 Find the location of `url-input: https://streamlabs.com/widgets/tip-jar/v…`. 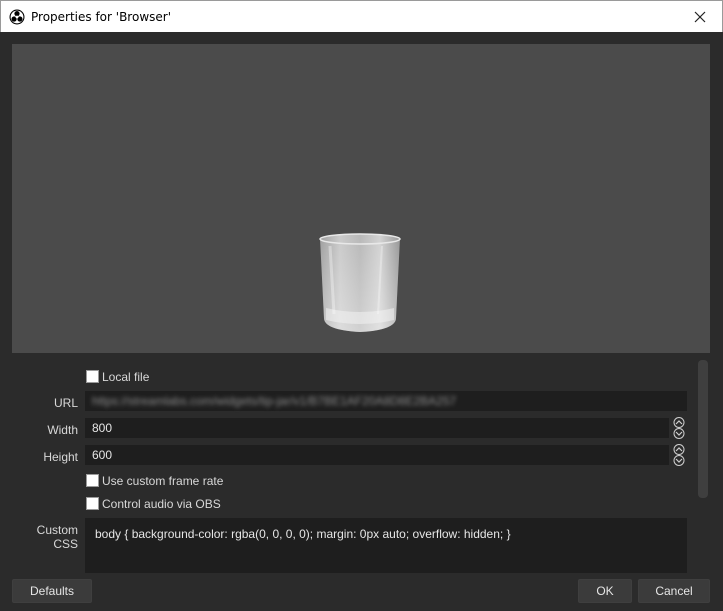

url-input: https://streamlabs.com/widgets/tip-jar/v… is located at coordinates (386, 401).